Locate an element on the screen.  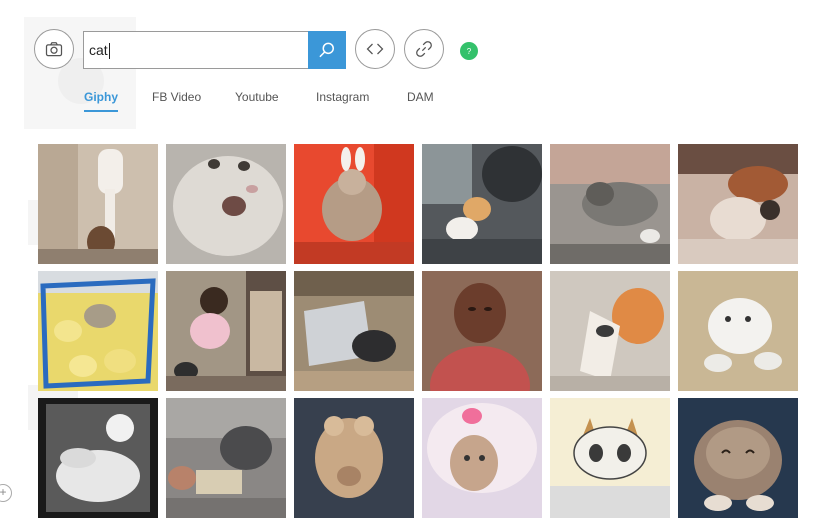
plus-icon: + is located at coordinates (3, 492).